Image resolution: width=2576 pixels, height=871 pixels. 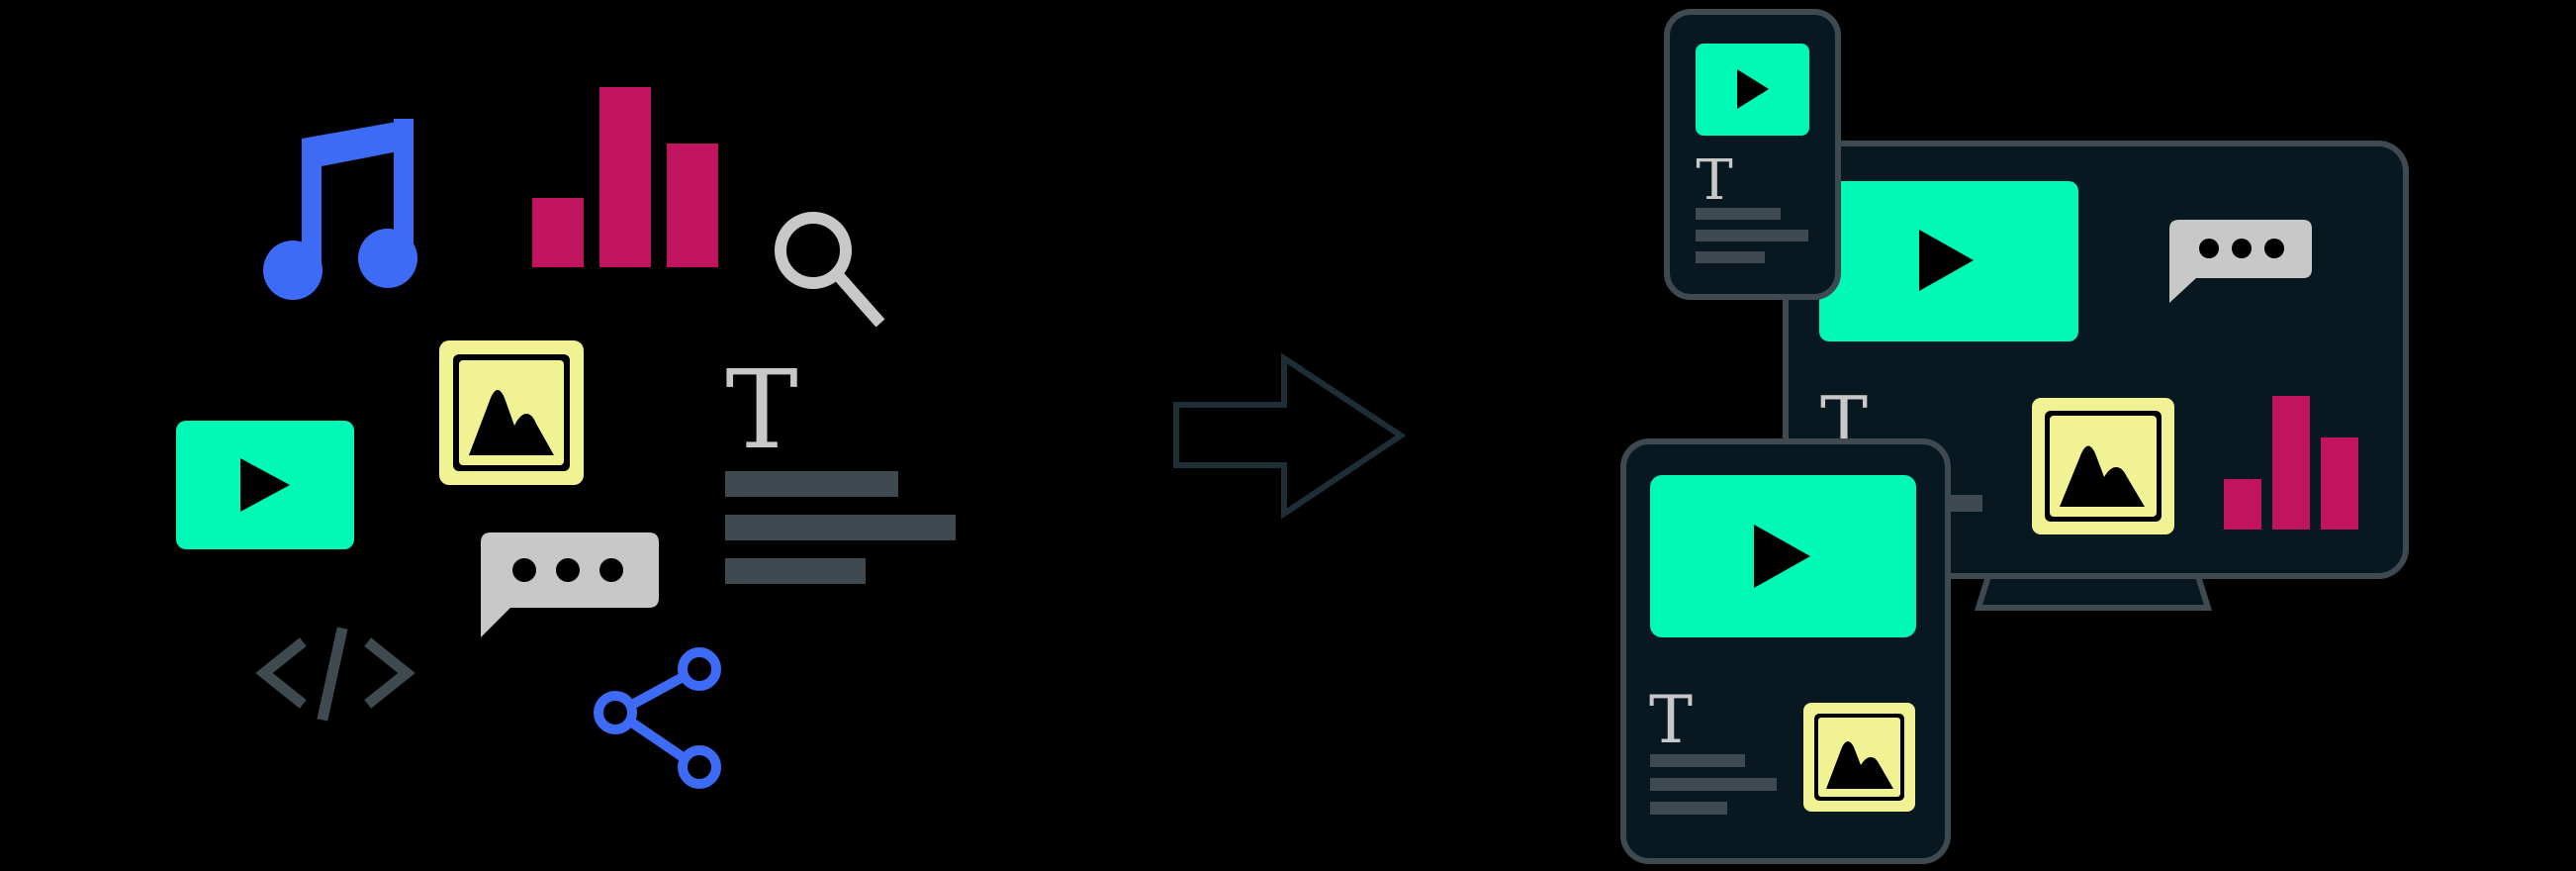 I want to click on code-brackets-icon, so click(x=335, y=674).